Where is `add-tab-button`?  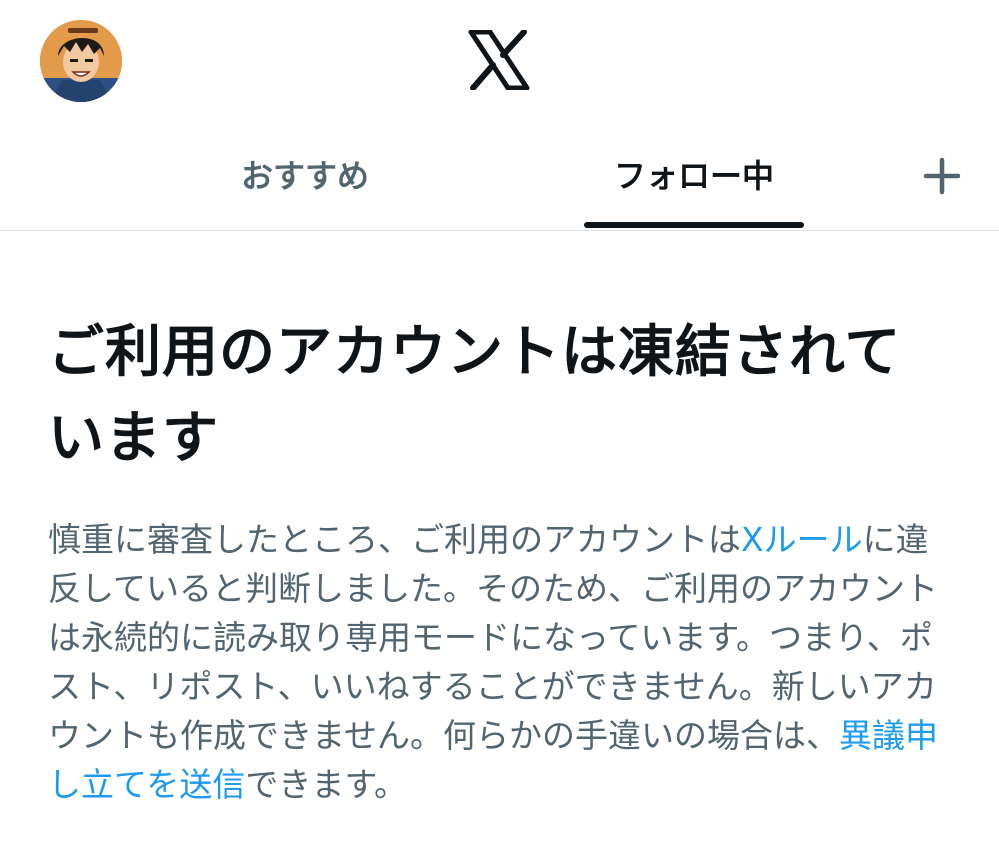
add-tab-button is located at coordinates (942, 176).